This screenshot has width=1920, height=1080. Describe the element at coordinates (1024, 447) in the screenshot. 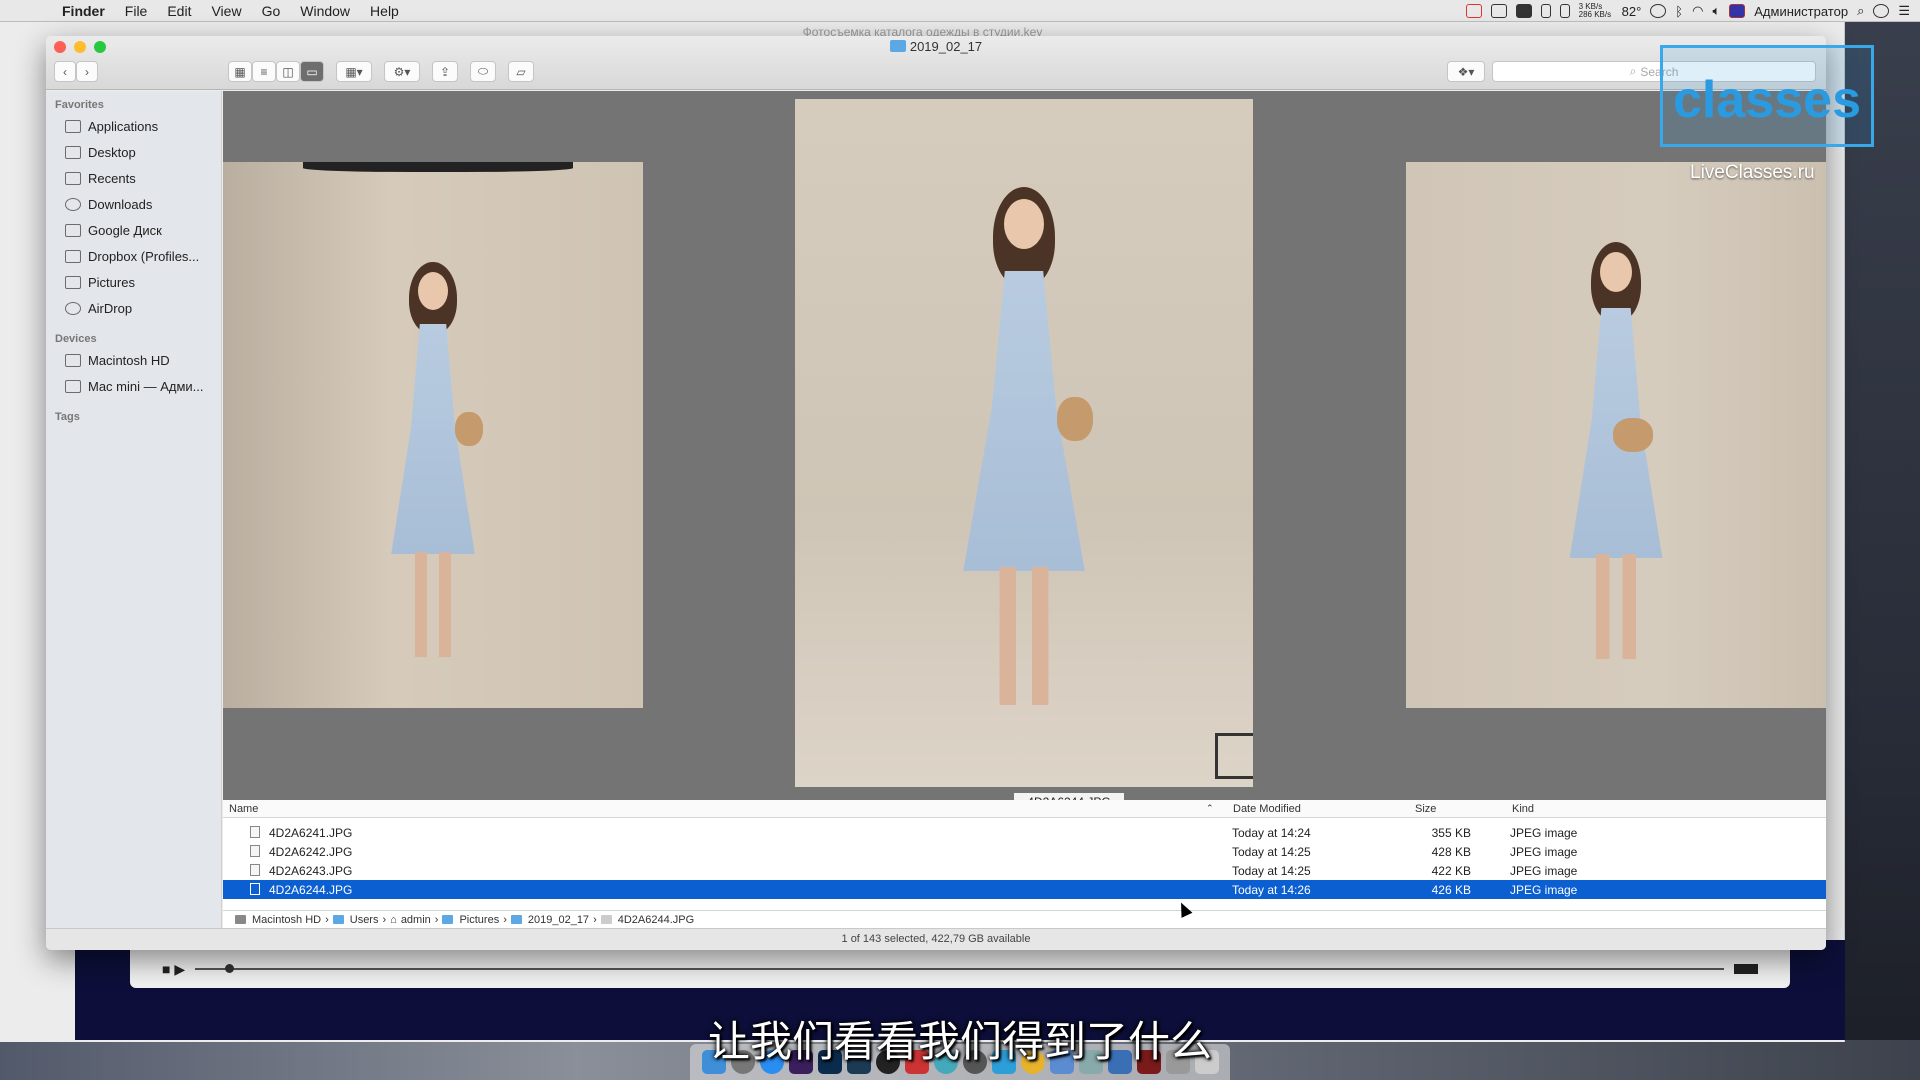

I see `model-figure` at that location.